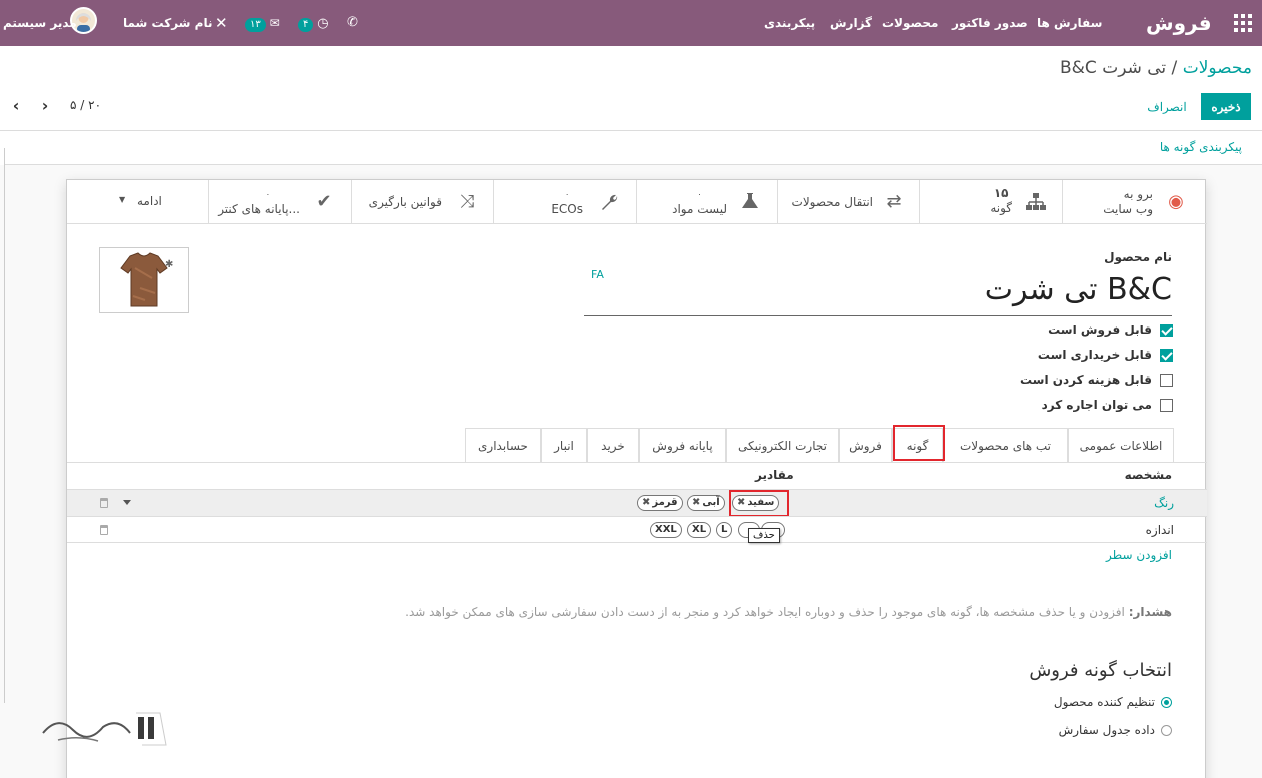  What do you see at coordinates (1138, 257) in the screenshot?
I see `product-name-label: نام محصول` at bounding box center [1138, 257].